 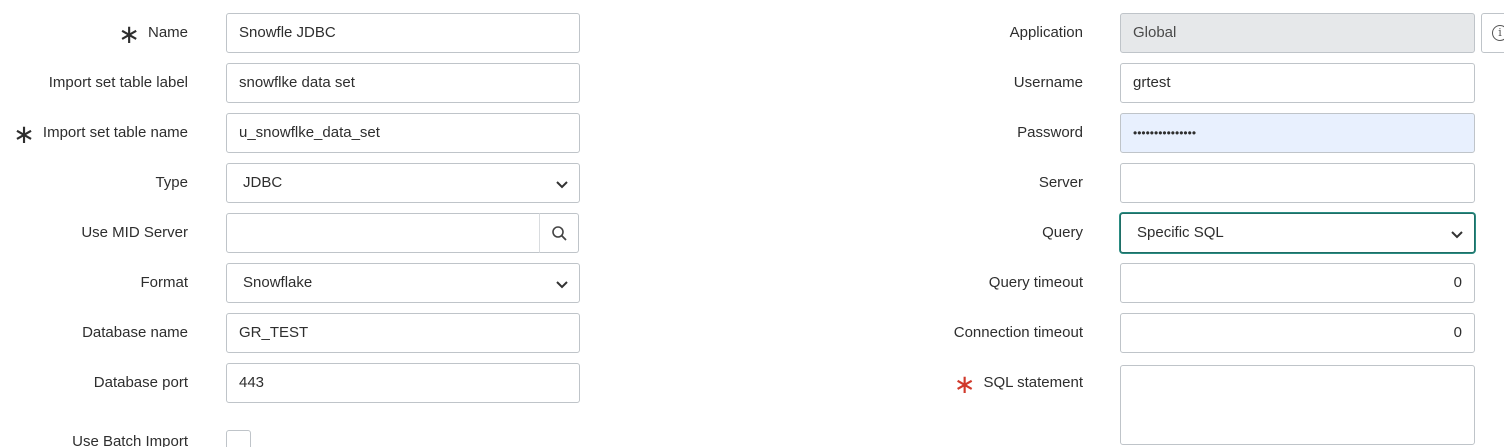 I want to click on name-input: Snowfle JDBC, so click(x=403, y=33).